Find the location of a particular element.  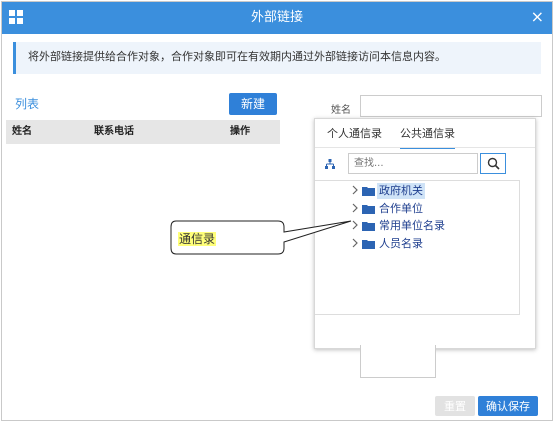

tab-public-directory: 公共通信录 is located at coordinates (427, 137).